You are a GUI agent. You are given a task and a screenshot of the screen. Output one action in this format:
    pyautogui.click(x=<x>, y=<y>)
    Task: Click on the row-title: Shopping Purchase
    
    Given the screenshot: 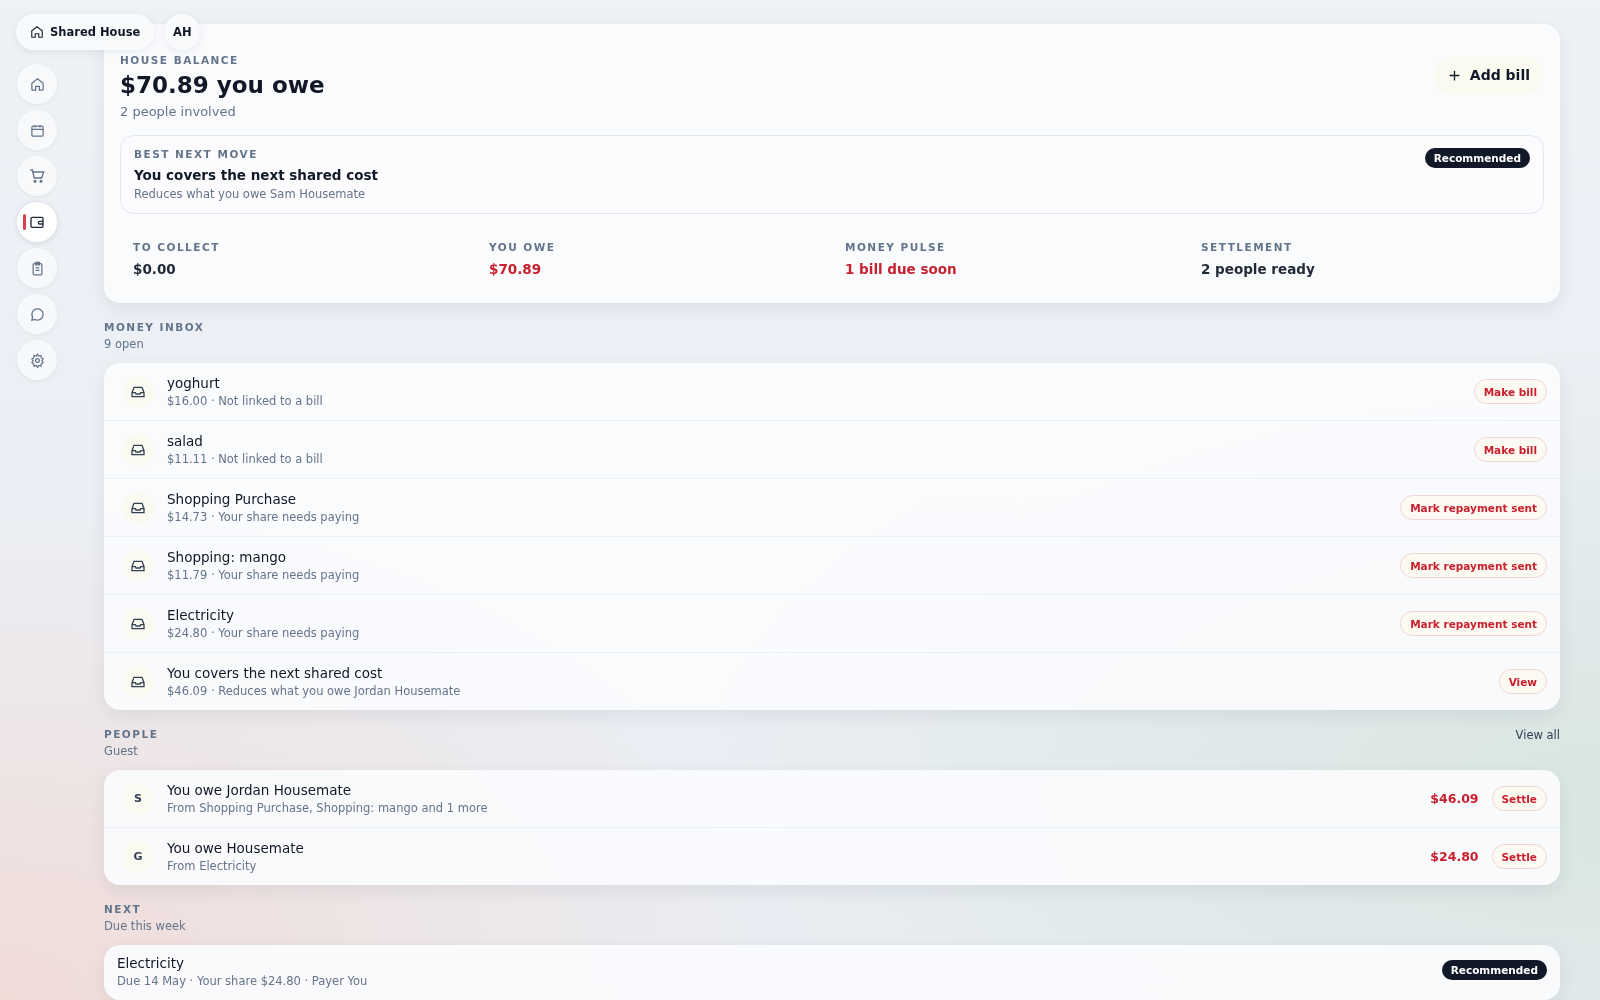 What is the action you would take?
    pyautogui.click(x=232, y=499)
    